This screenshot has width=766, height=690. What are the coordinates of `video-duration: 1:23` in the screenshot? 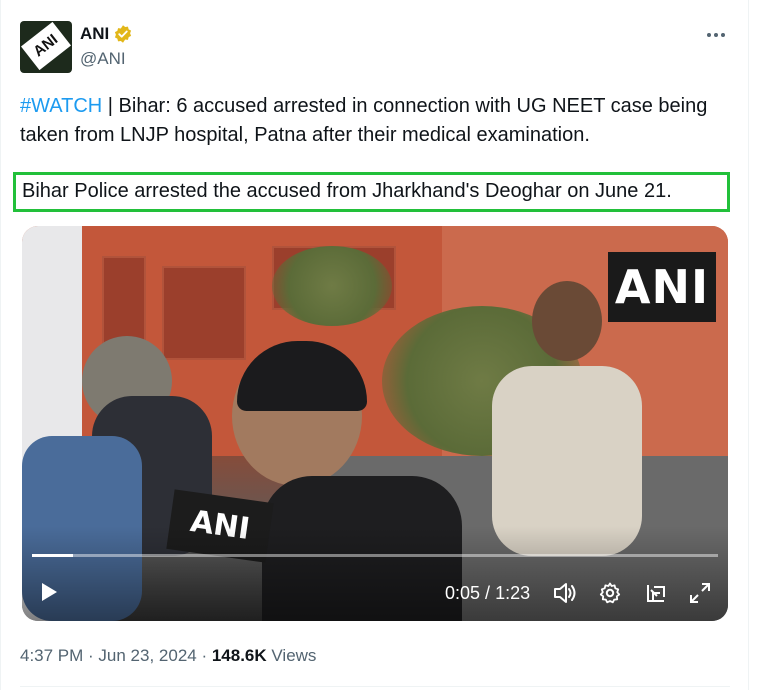 It's located at (513, 593).